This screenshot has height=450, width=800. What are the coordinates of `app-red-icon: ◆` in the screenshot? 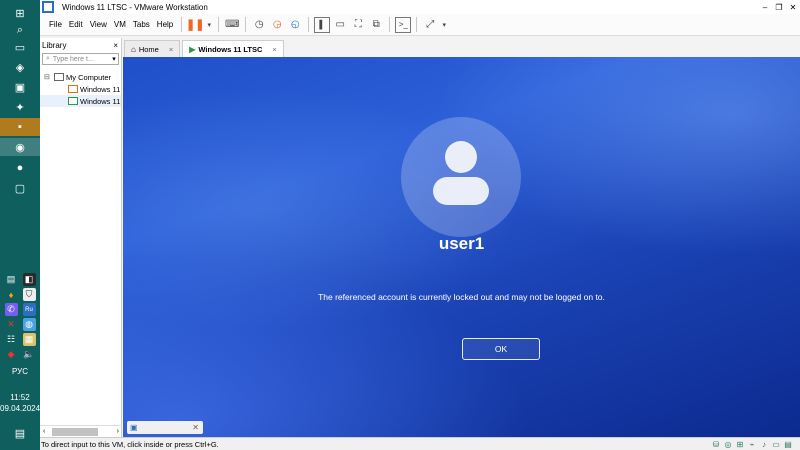 It's located at (11, 354).